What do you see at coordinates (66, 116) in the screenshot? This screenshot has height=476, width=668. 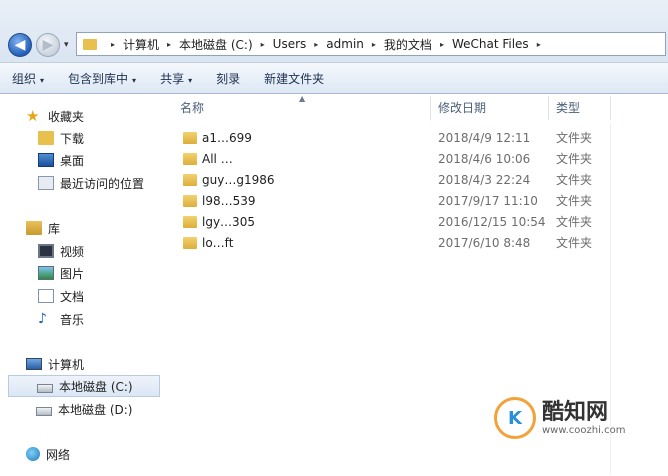 I see `nav-label: 收藏夹` at bounding box center [66, 116].